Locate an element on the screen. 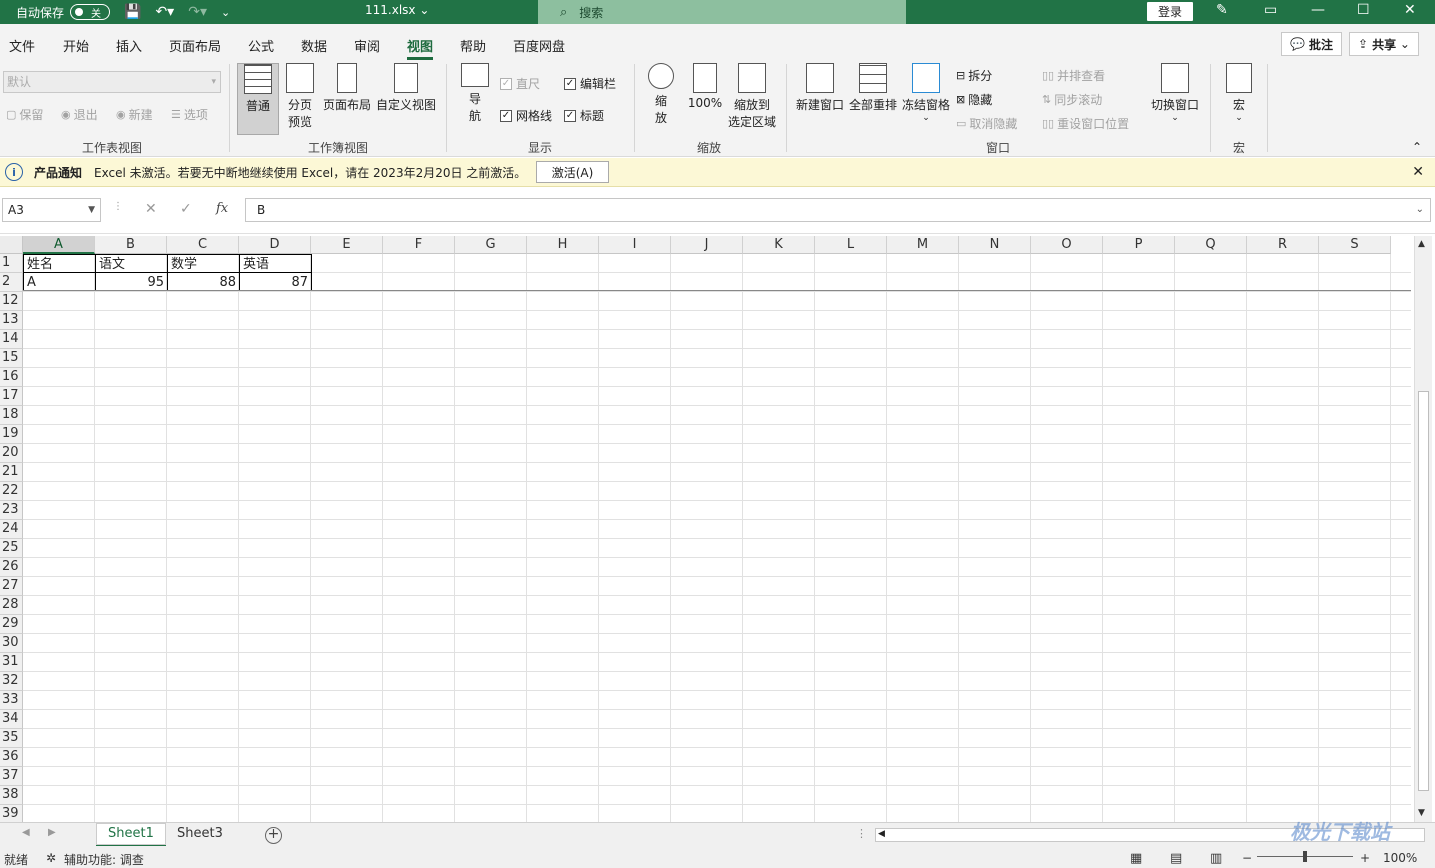  tab-help: 帮助 is located at coordinates (473, 45).